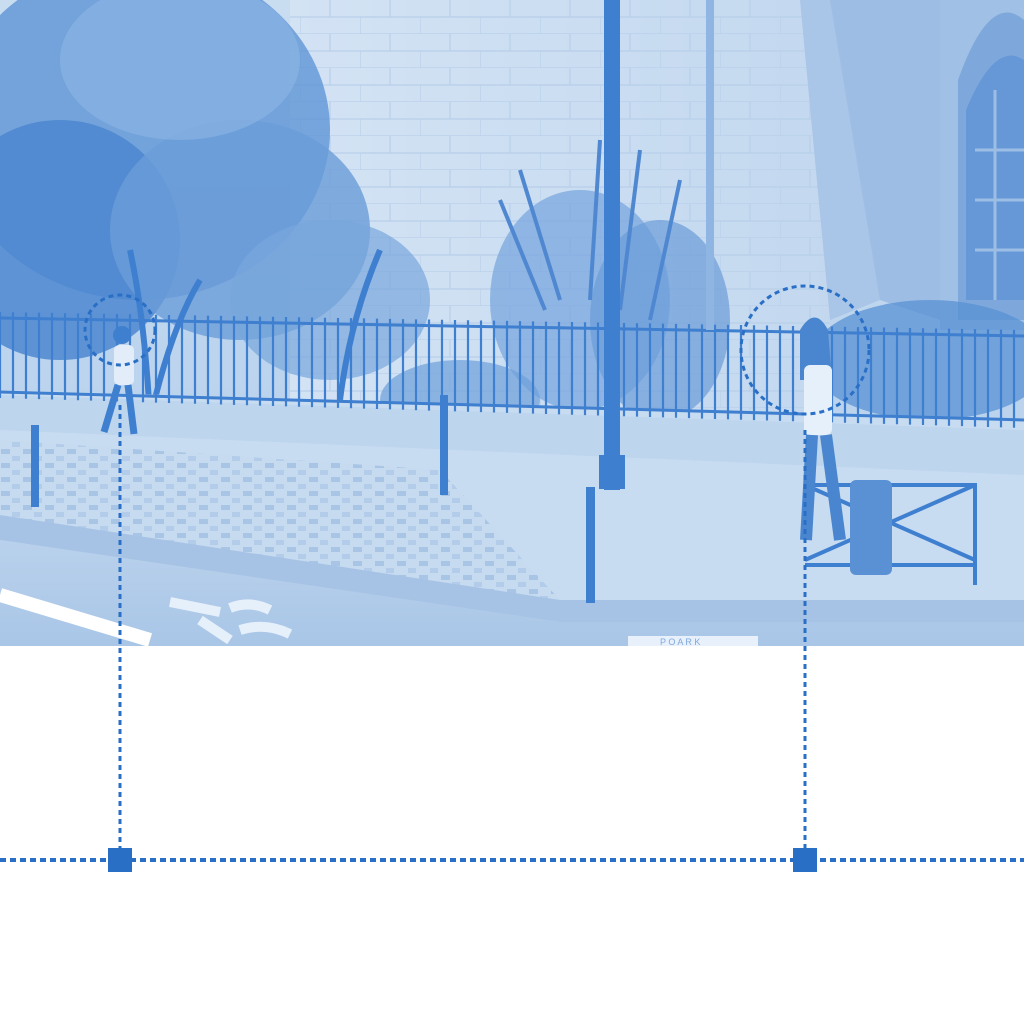  What do you see at coordinates (805, 350) in the screenshot?
I see `marker-circle-person-right` at bounding box center [805, 350].